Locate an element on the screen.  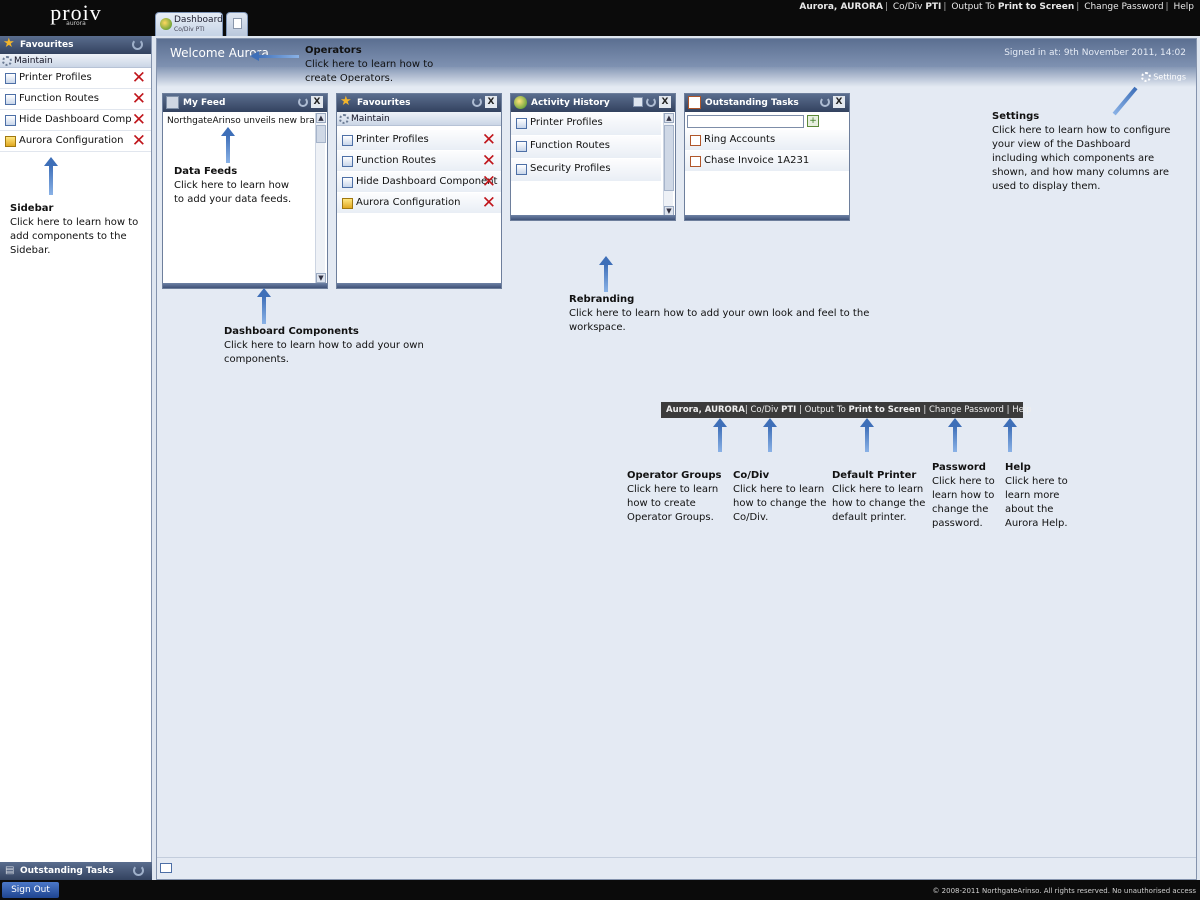
favourites-item-aurora-configuration: Aurora Configuration ✕ is located at coordinates (419, 203).